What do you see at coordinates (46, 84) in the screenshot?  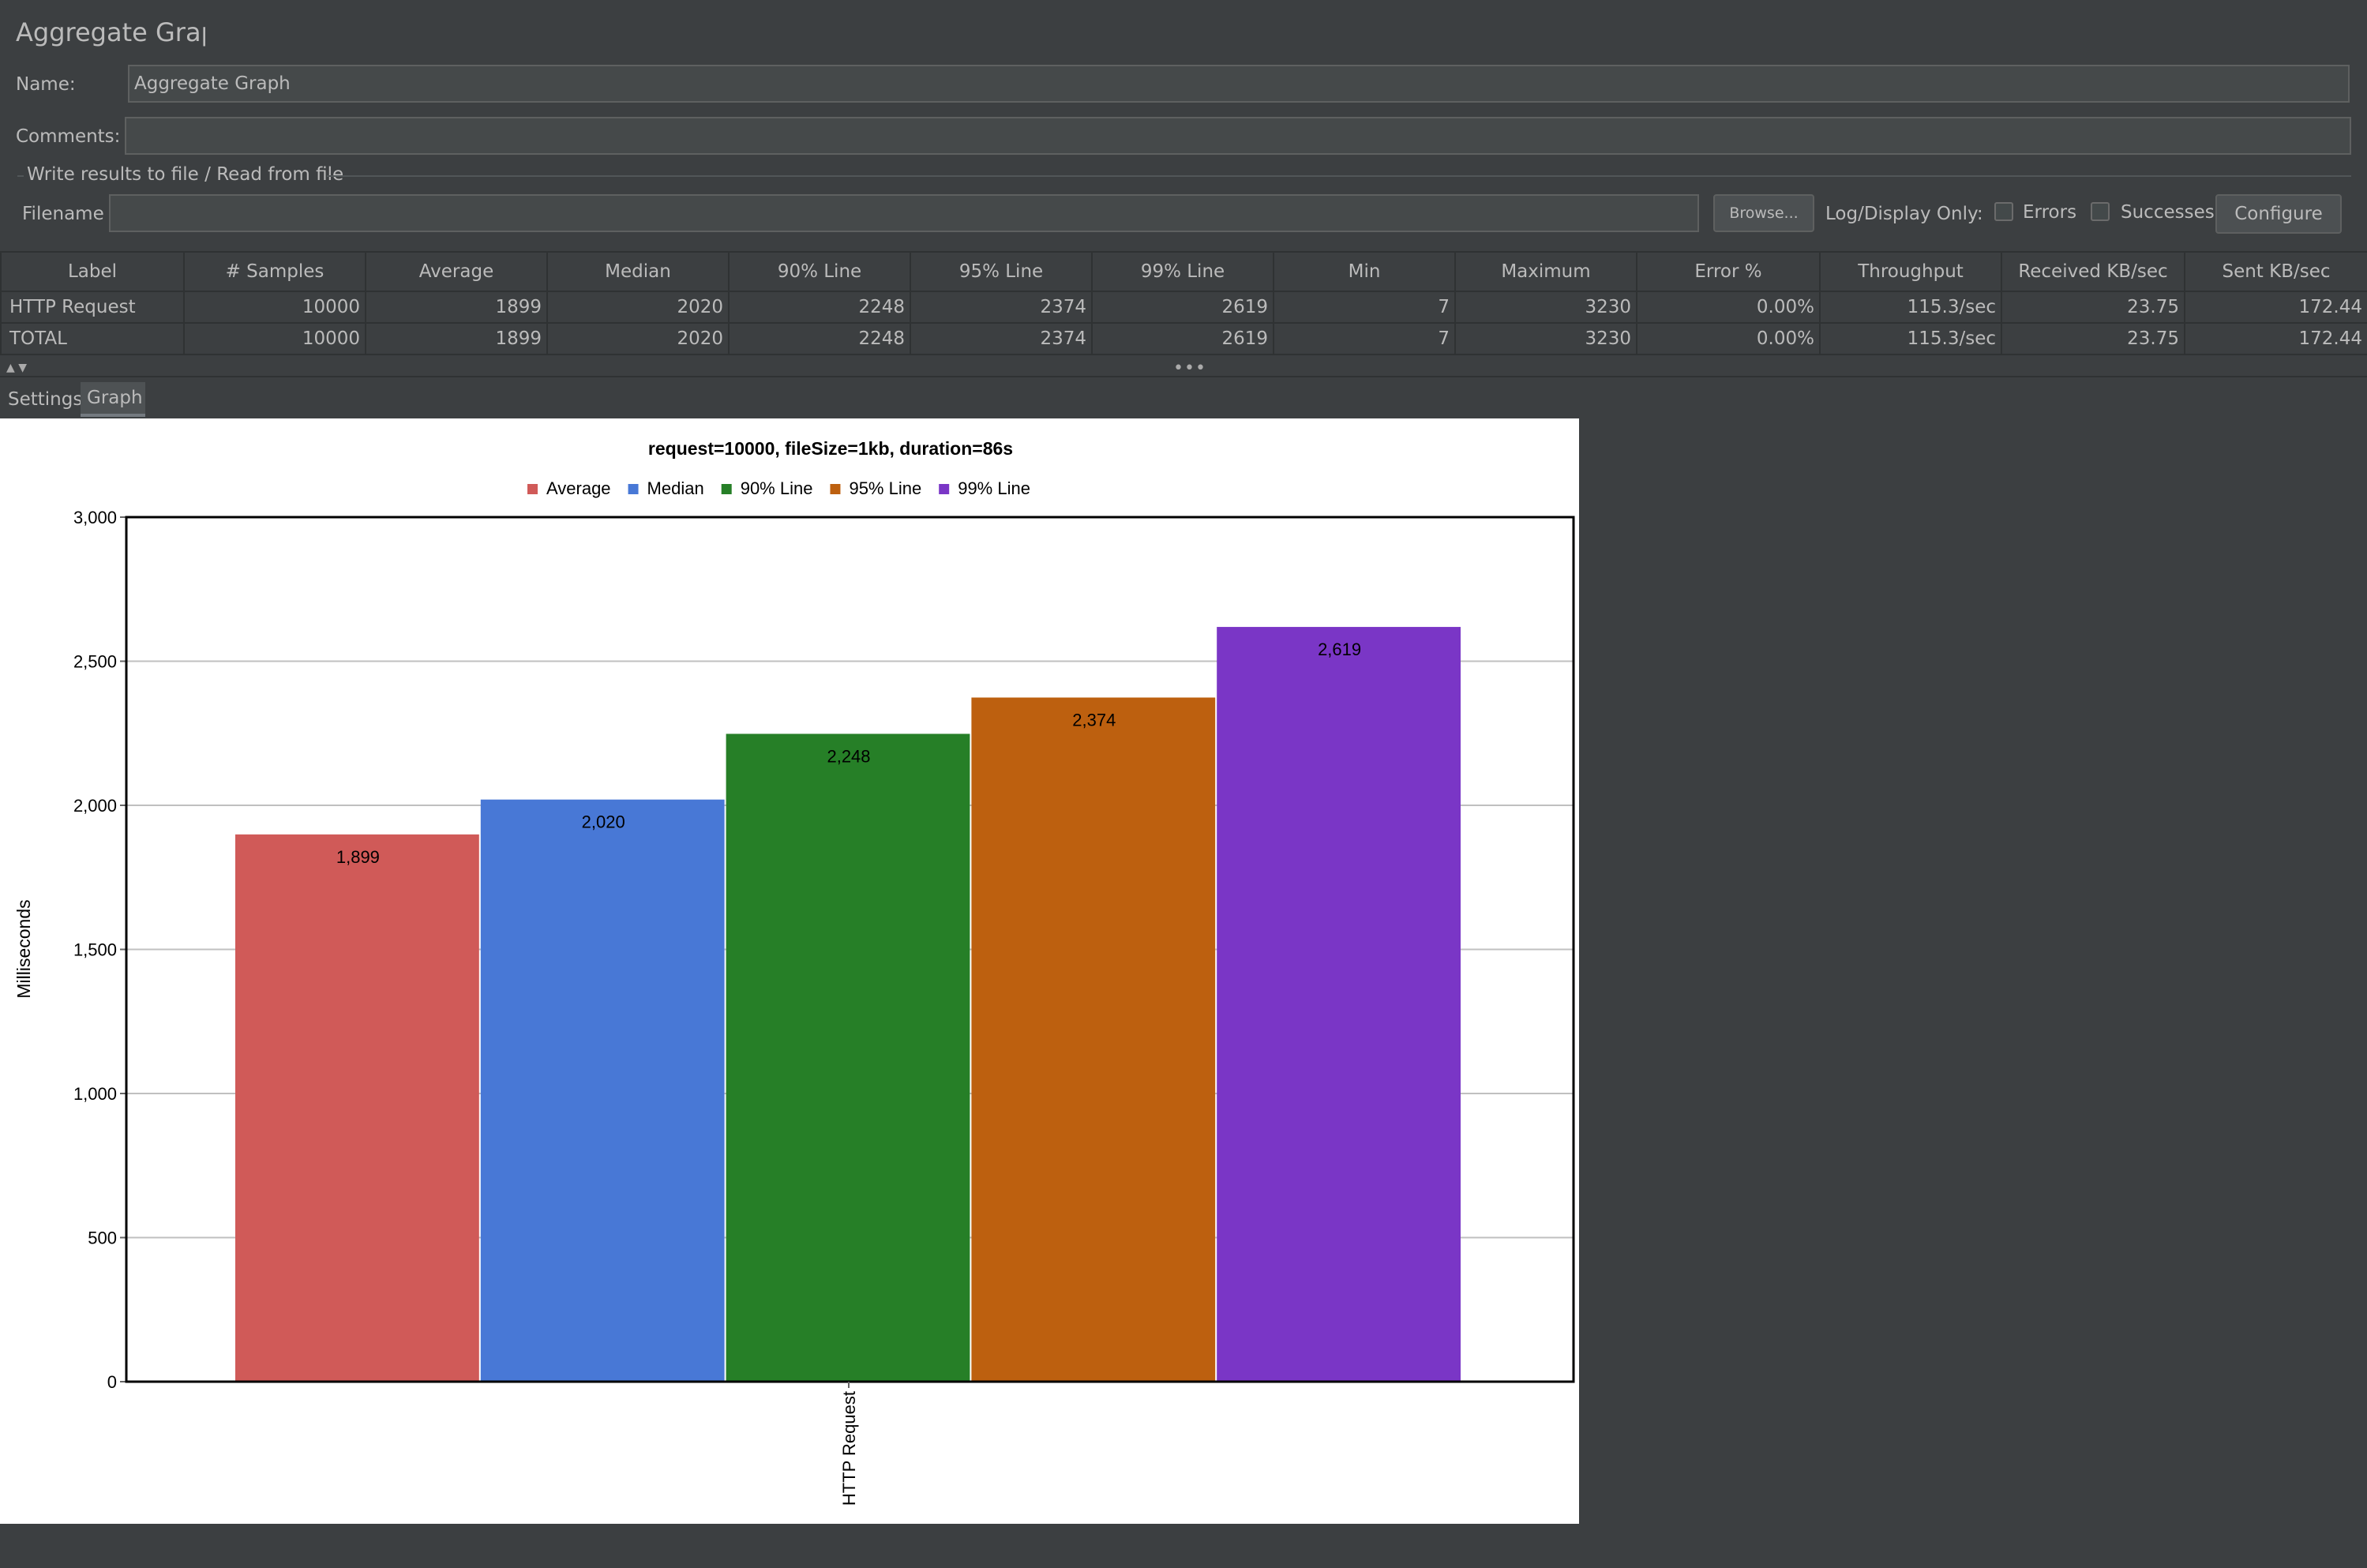 I see `name-label: Name:` at bounding box center [46, 84].